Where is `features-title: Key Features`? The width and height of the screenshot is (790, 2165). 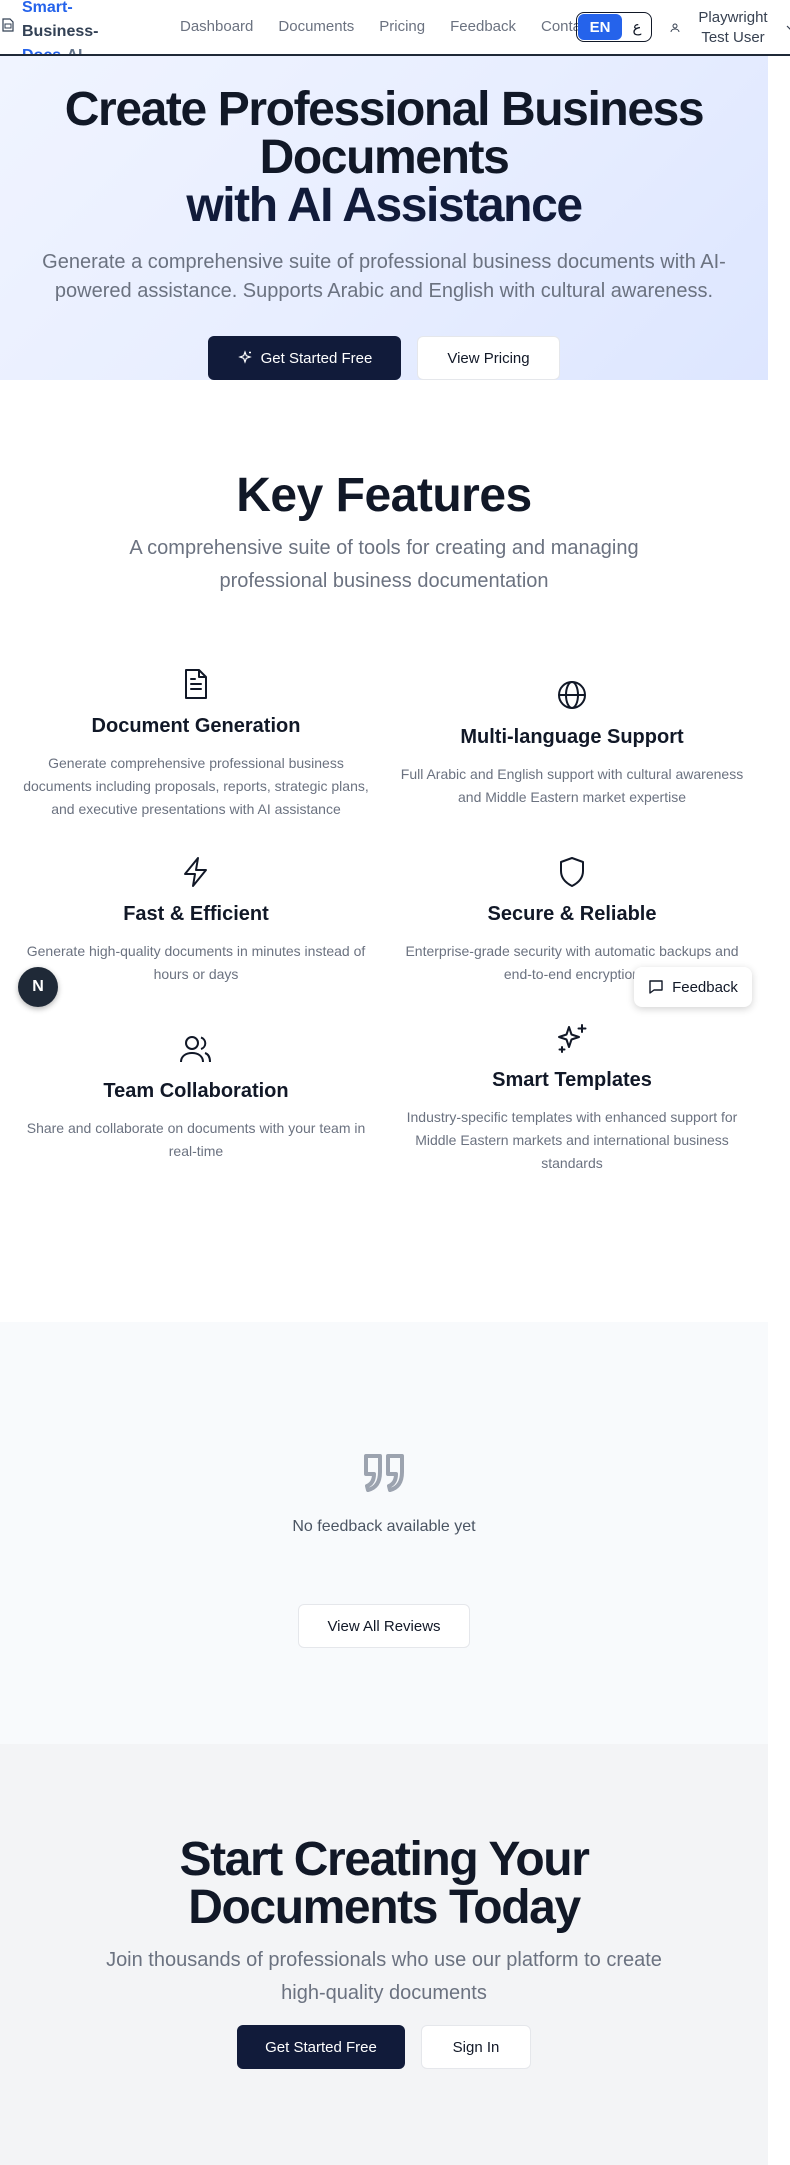 features-title: Key Features is located at coordinates (384, 495).